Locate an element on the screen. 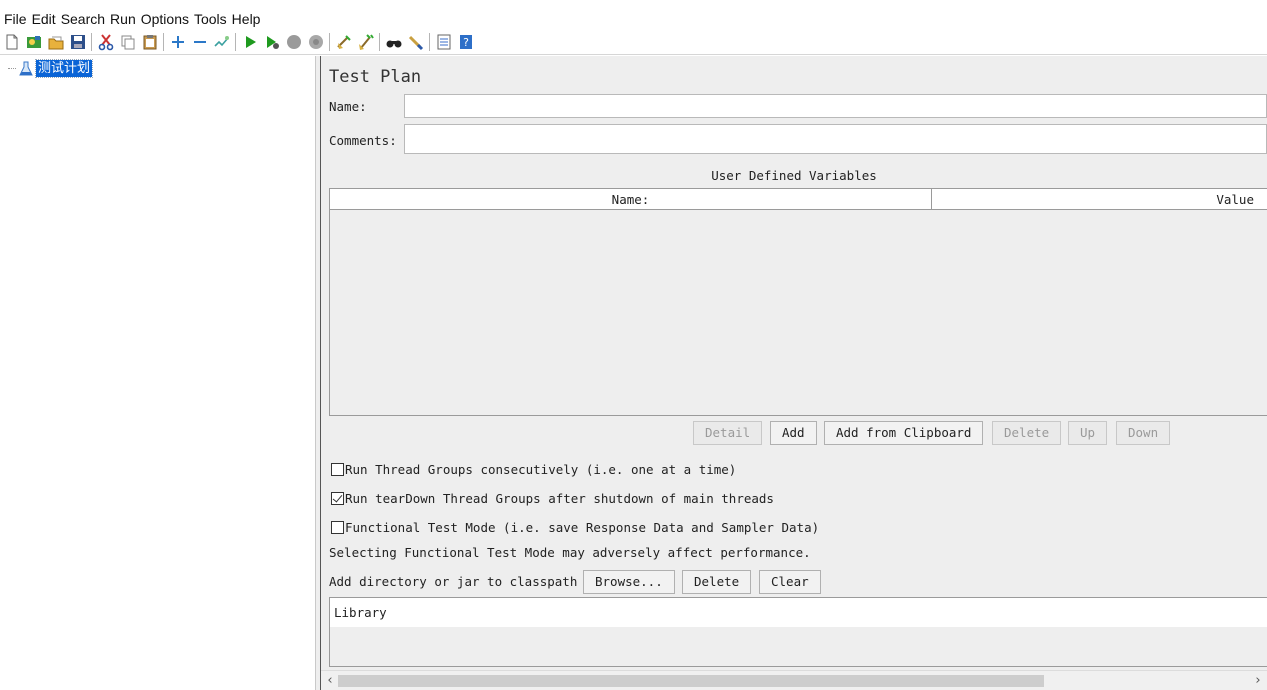  menu-tools: Tools is located at coordinates (210, 19).